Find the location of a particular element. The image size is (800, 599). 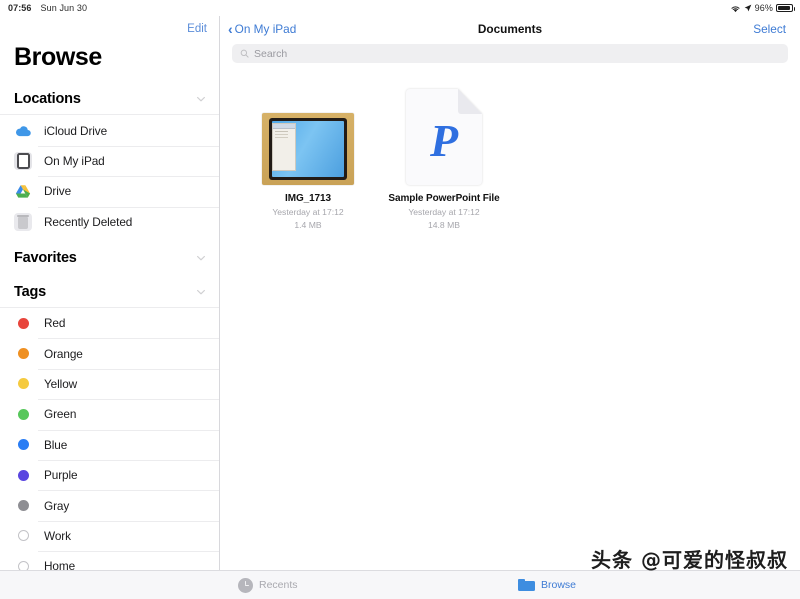

watermark: 头条 @可爱的怪叔叔 is located at coordinates (689, 560).